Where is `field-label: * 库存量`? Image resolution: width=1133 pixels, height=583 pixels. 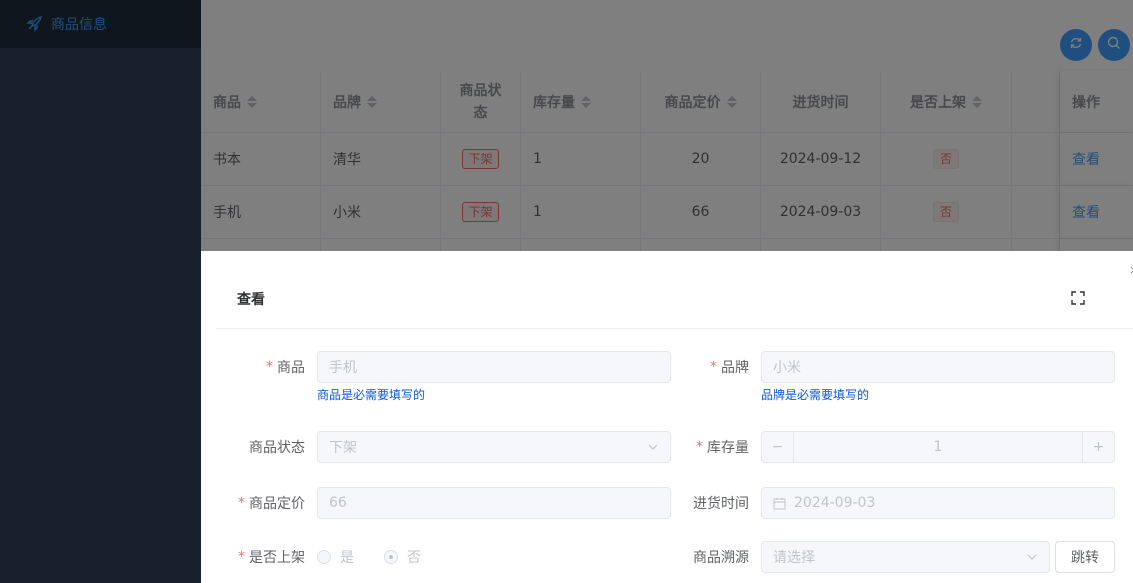 field-label: * 库存量 is located at coordinates (710, 447).